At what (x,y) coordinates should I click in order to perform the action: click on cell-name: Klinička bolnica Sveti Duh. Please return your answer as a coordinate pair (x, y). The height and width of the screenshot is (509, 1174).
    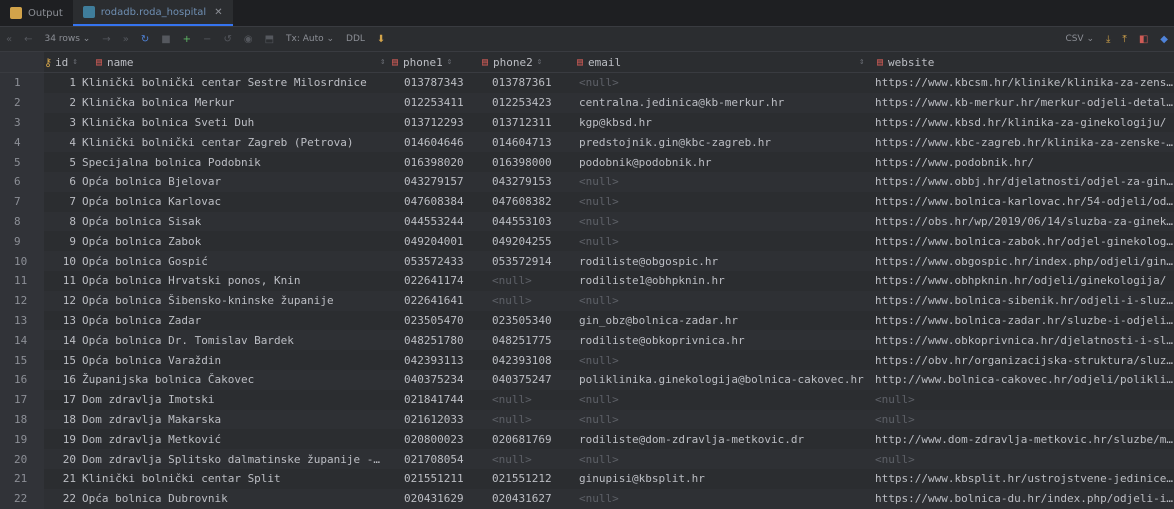
    Looking at the image, I should click on (234, 123).